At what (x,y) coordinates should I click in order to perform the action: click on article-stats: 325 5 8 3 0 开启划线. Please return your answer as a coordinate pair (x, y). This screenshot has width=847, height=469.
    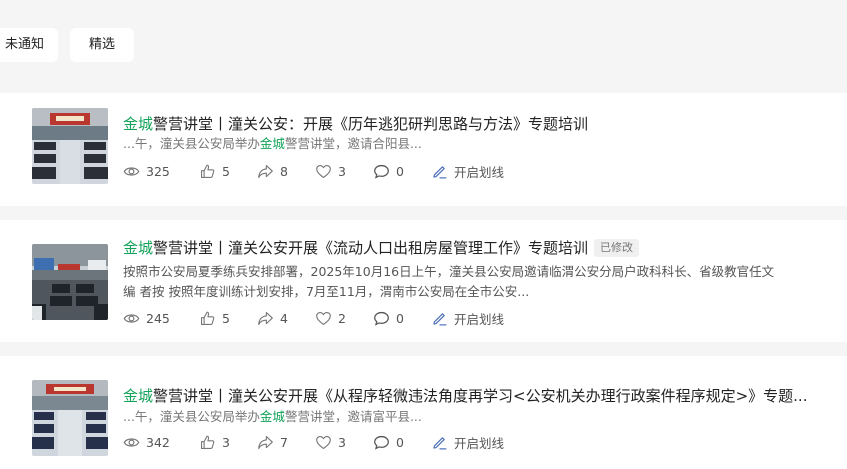
    Looking at the image, I should click on (313, 171).